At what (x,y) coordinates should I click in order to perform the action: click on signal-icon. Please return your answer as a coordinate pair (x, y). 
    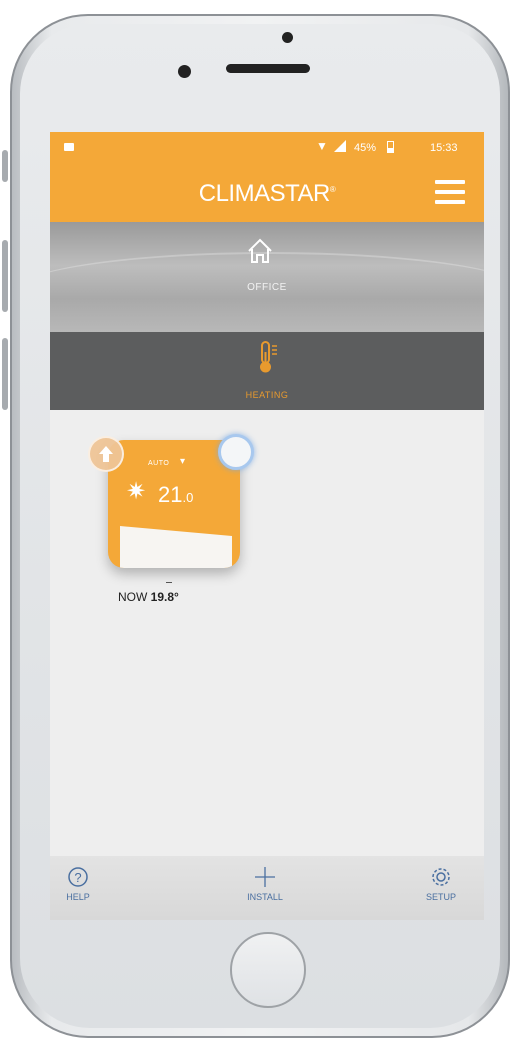
    Looking at the image, I should click on (340, 146).